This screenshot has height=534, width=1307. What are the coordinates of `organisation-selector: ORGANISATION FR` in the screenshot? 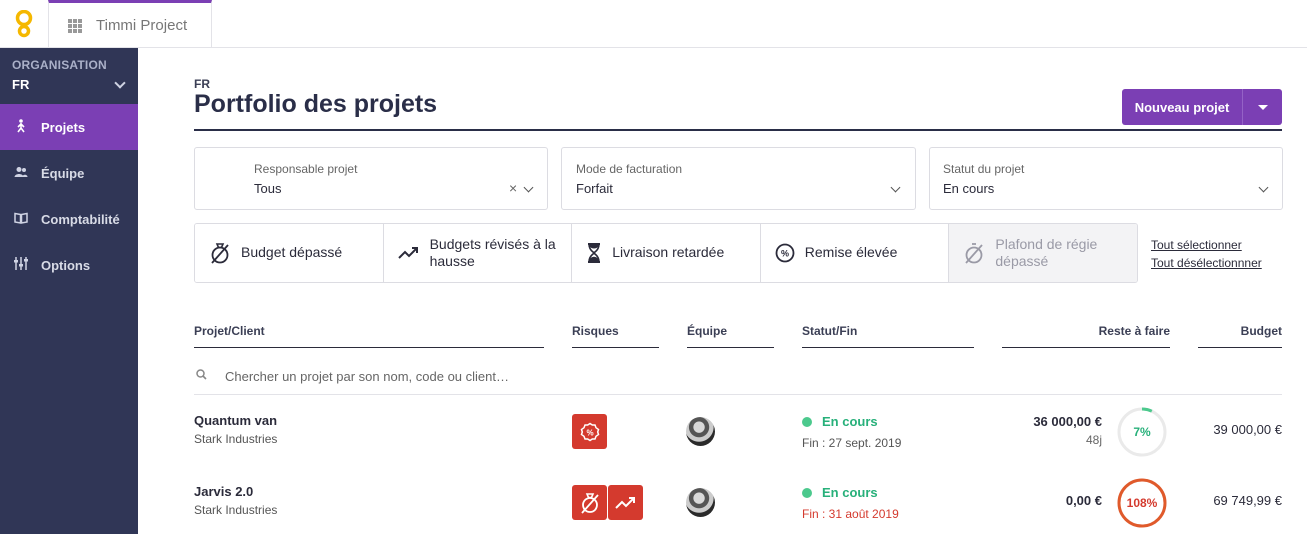 It's located at (69, 76).